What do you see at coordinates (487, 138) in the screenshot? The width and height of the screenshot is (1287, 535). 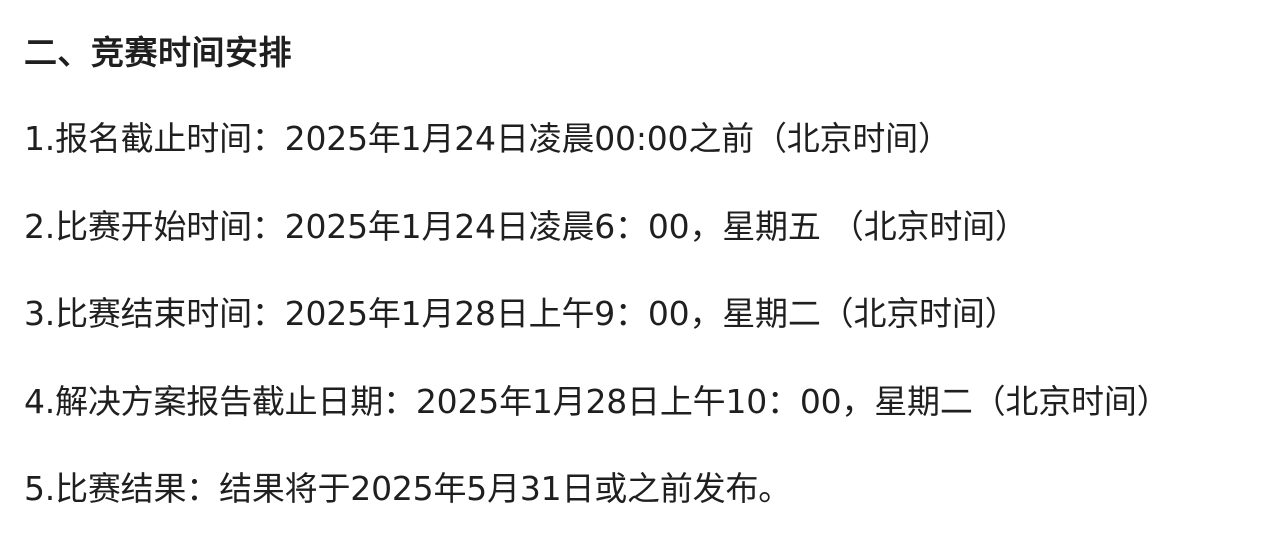 I see `schedule-item-registration-deadline: 1.报名截止时间：2025年1月24日凌晨00:00之前（北京时间）` at bounding box center [487, 138].